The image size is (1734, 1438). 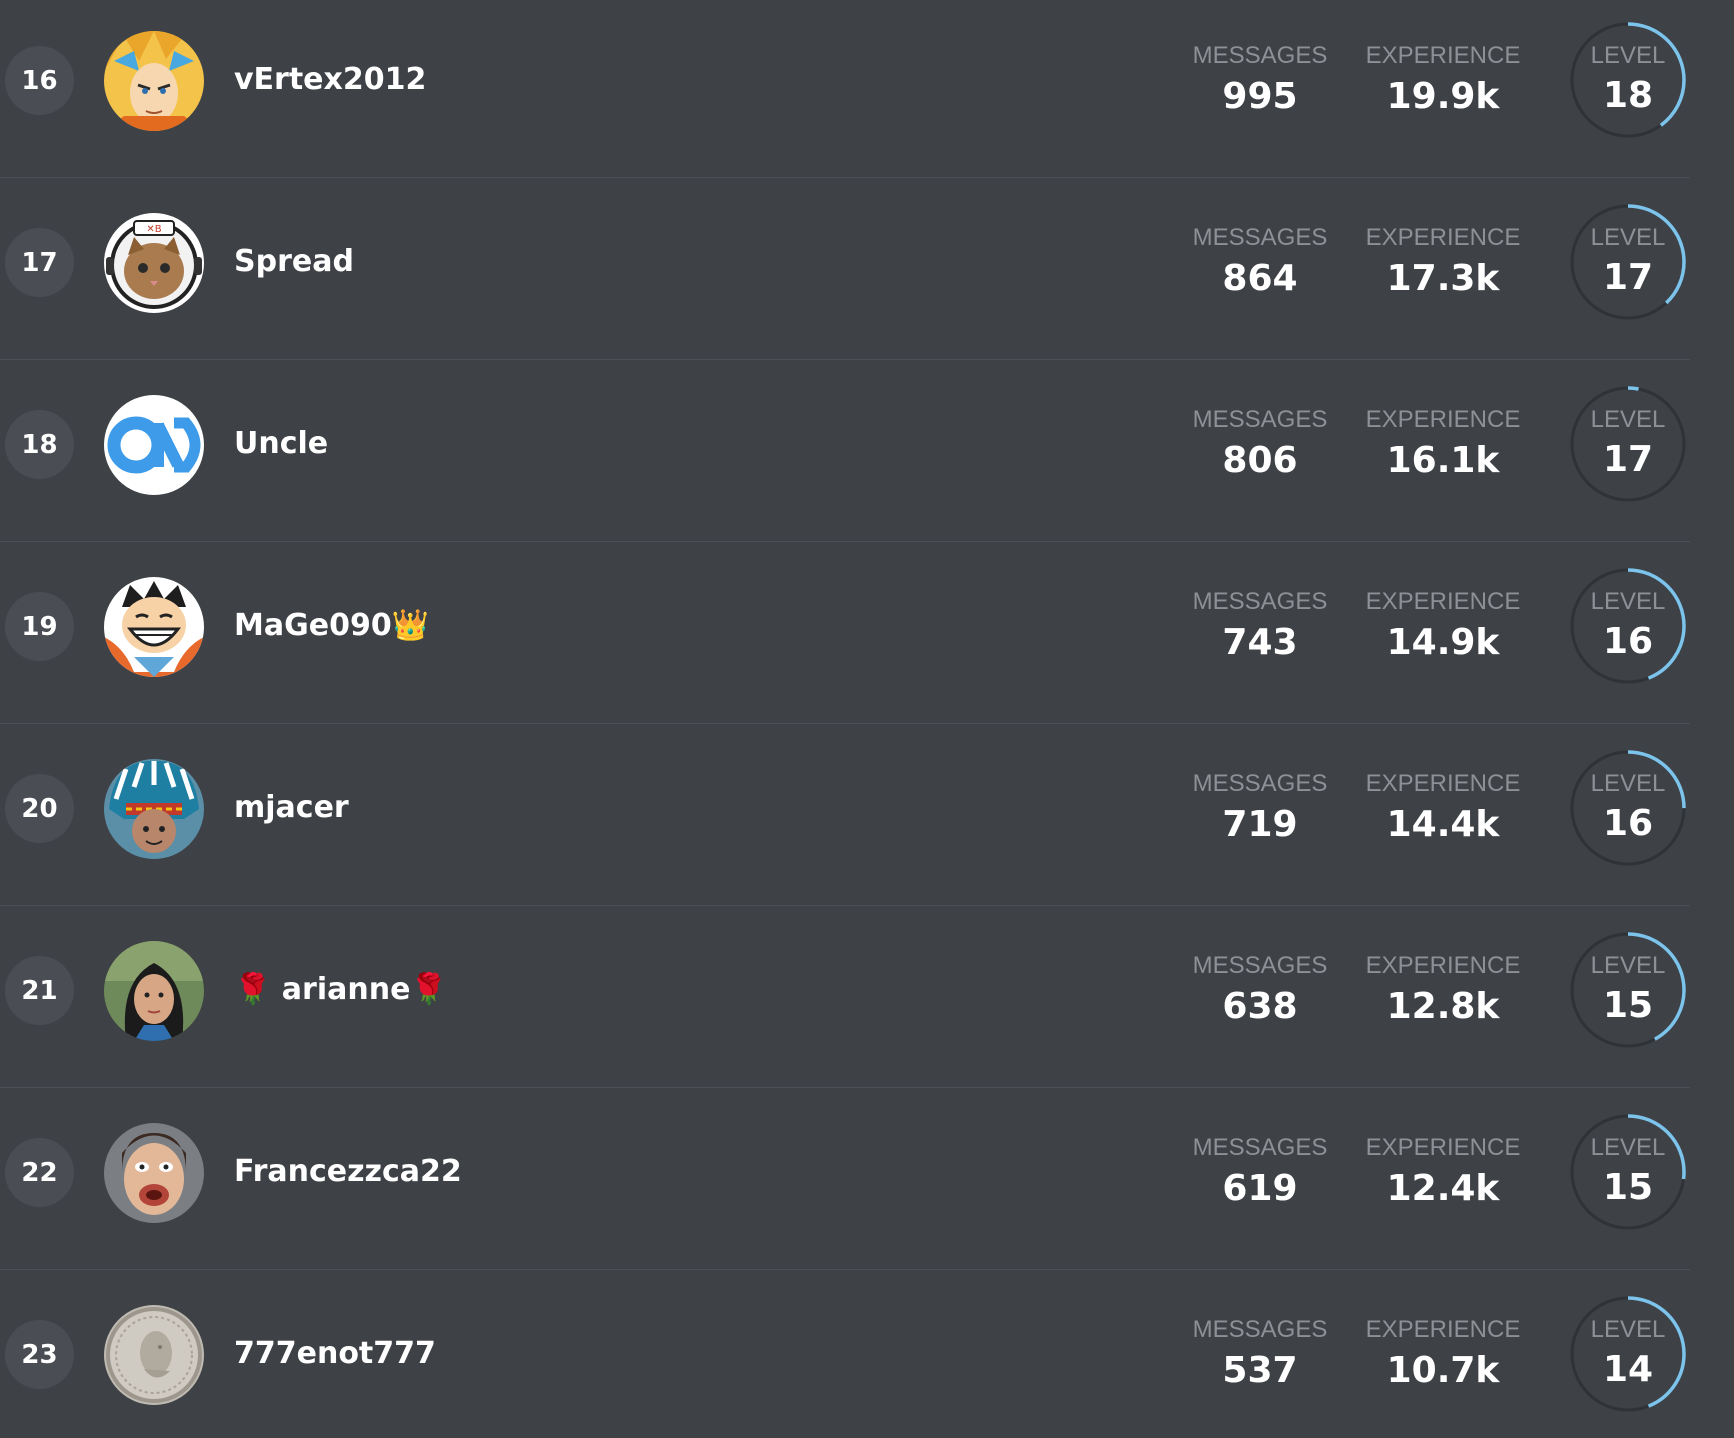 I want to click on experience-stat: EXPERIENCE 14.9k, so click(x=1443, y=625).